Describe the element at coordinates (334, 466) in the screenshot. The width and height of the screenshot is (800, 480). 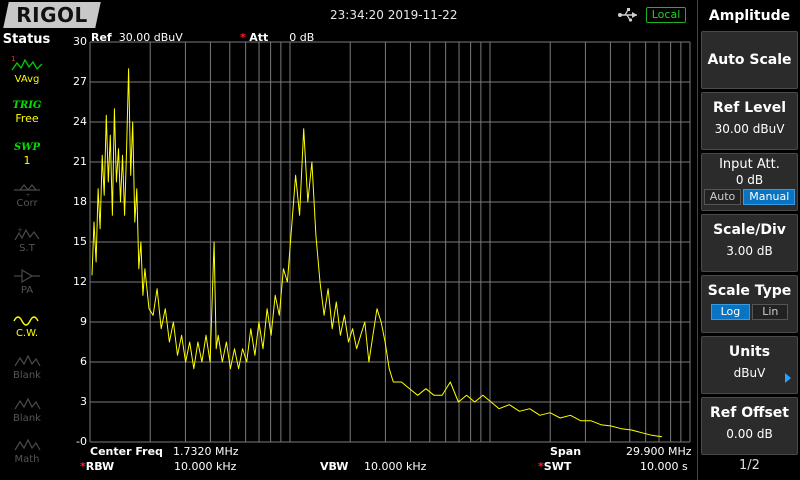
I see `vbw-label: VBW` at that location.